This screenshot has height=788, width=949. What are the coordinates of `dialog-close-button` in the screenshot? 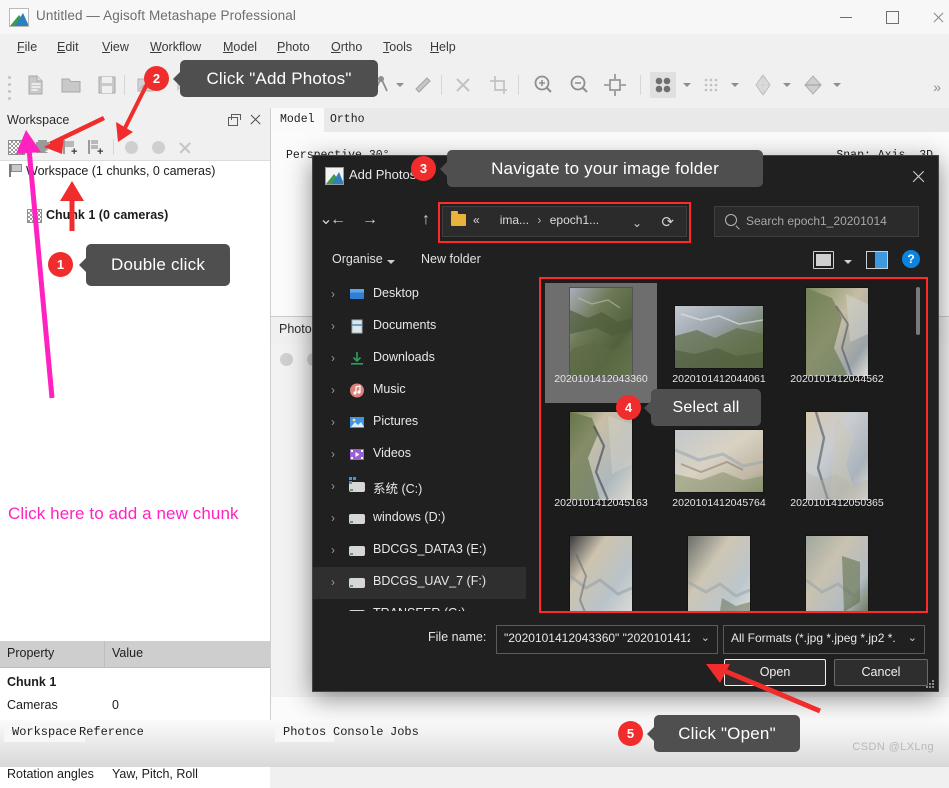 It's located at (918, 177).